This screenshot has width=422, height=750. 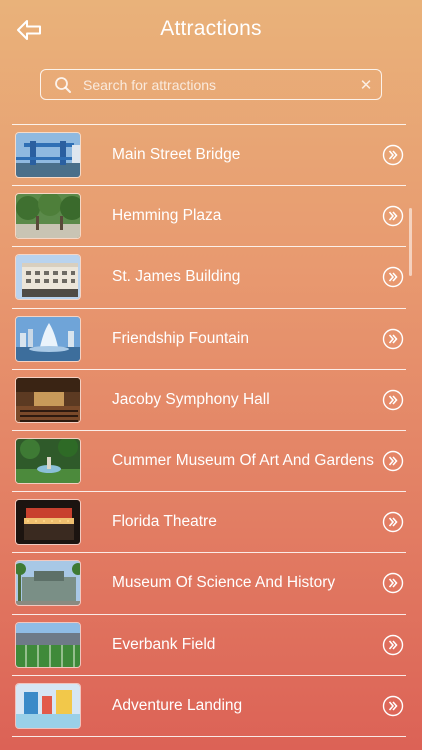 What do you see at coordinates (48, 216) in the screenshot?
I see `park-plaza-photo` at bounding box center [48, 216].